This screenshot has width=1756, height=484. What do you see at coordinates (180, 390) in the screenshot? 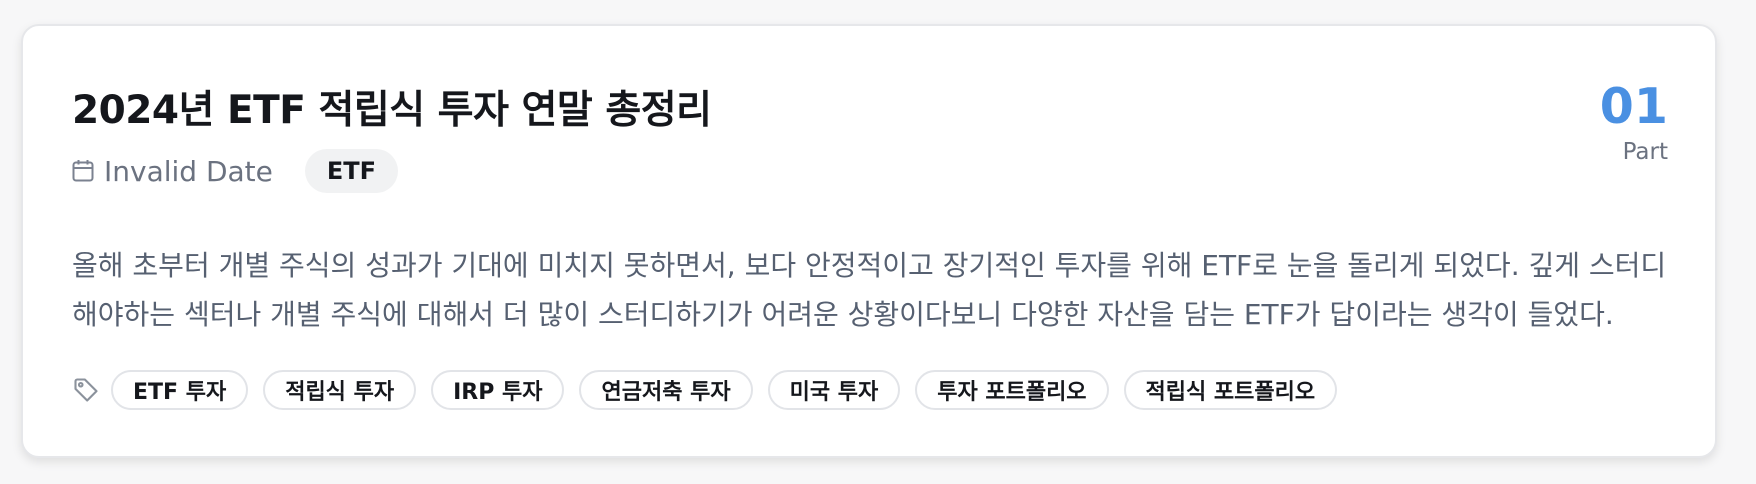
I see `tag-chip: ETF 투자` at bounding box center [180, 390].